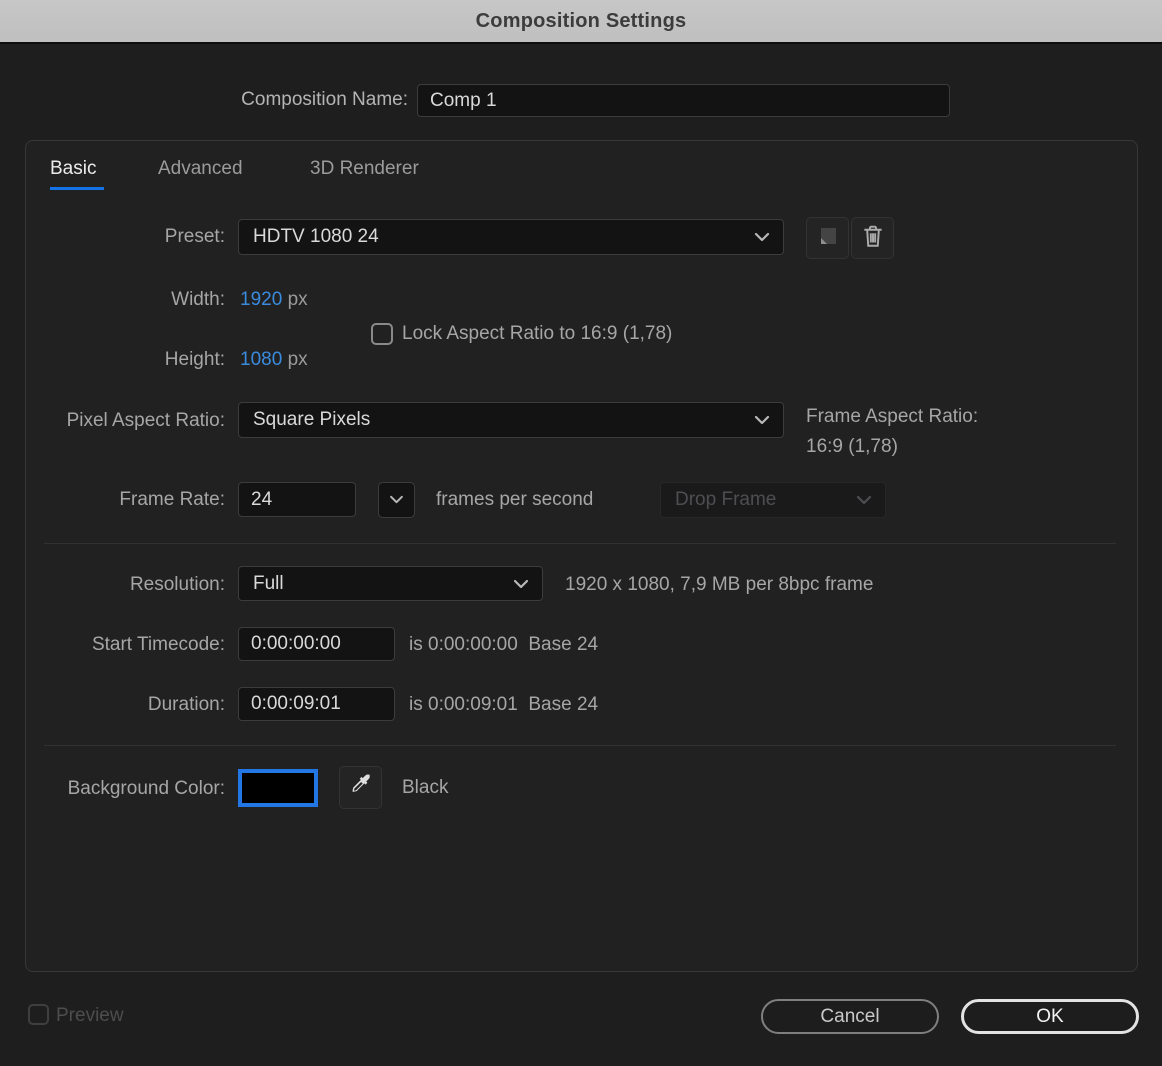  Describe the element at coordinates (390, 583) in the screenshot. I see `resolution-select: Full` at that location.